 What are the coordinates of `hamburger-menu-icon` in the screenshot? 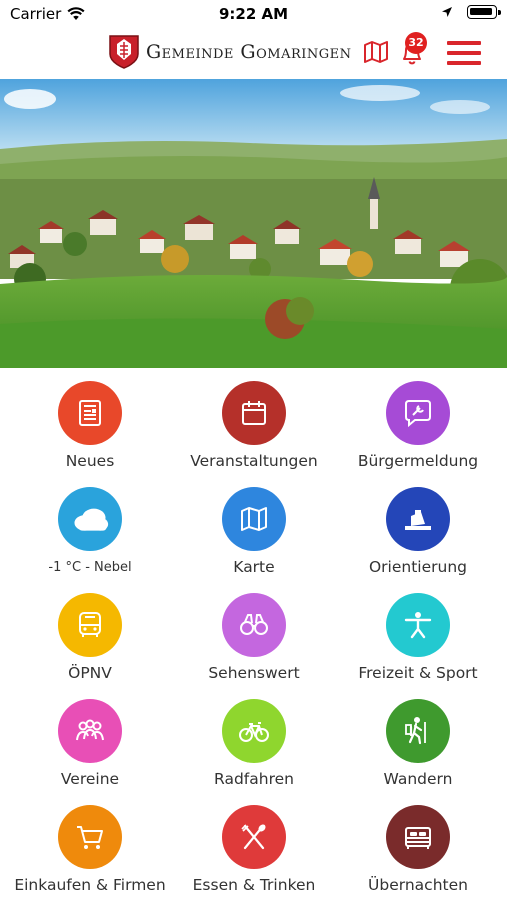 It's located at (464, 53).